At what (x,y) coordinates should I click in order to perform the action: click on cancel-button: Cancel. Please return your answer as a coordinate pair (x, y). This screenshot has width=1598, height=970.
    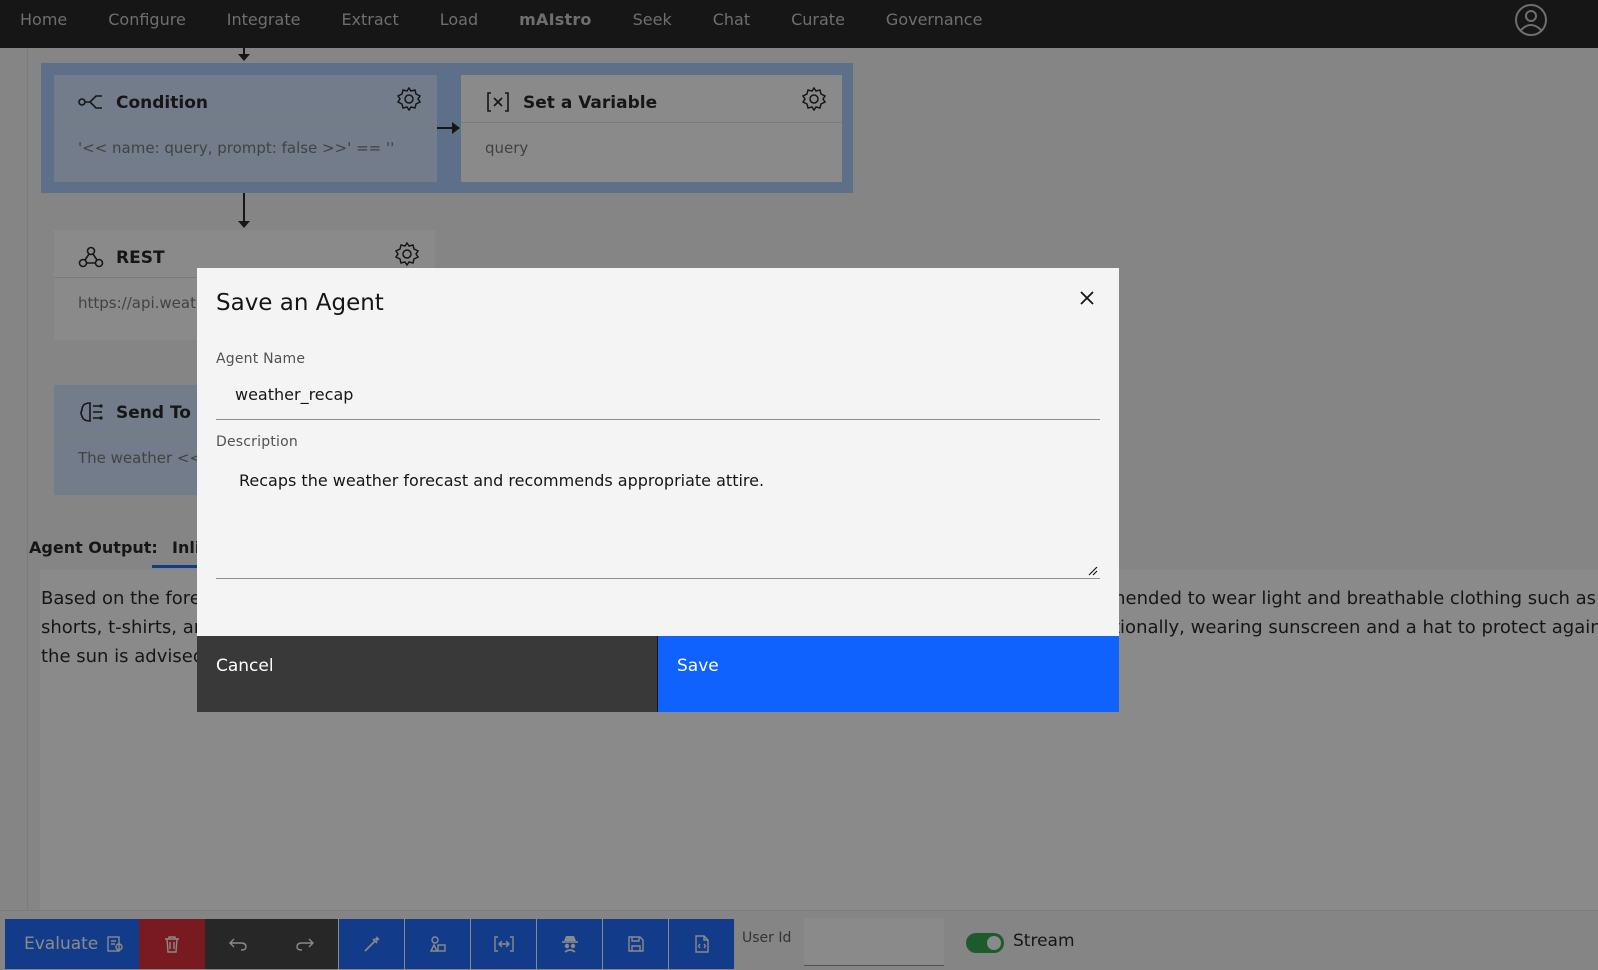
    Looking at the image, I should click on (427, 674).